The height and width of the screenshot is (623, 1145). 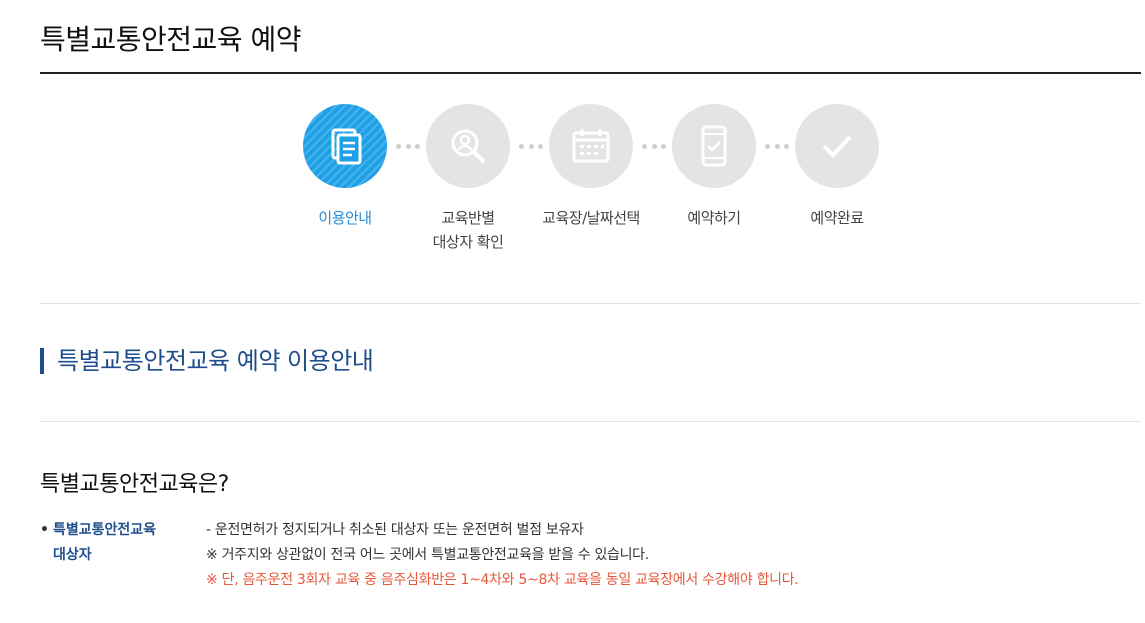 I want to click on step-label: 교육반별 대상자 확인, so click(x=468, y=230).